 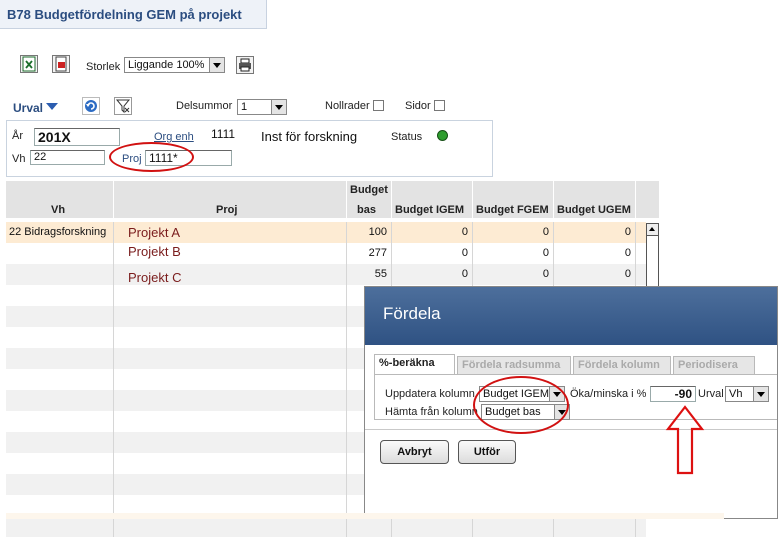 I want to click on cell-proj: Projekt B, so click(x=230, y=253).